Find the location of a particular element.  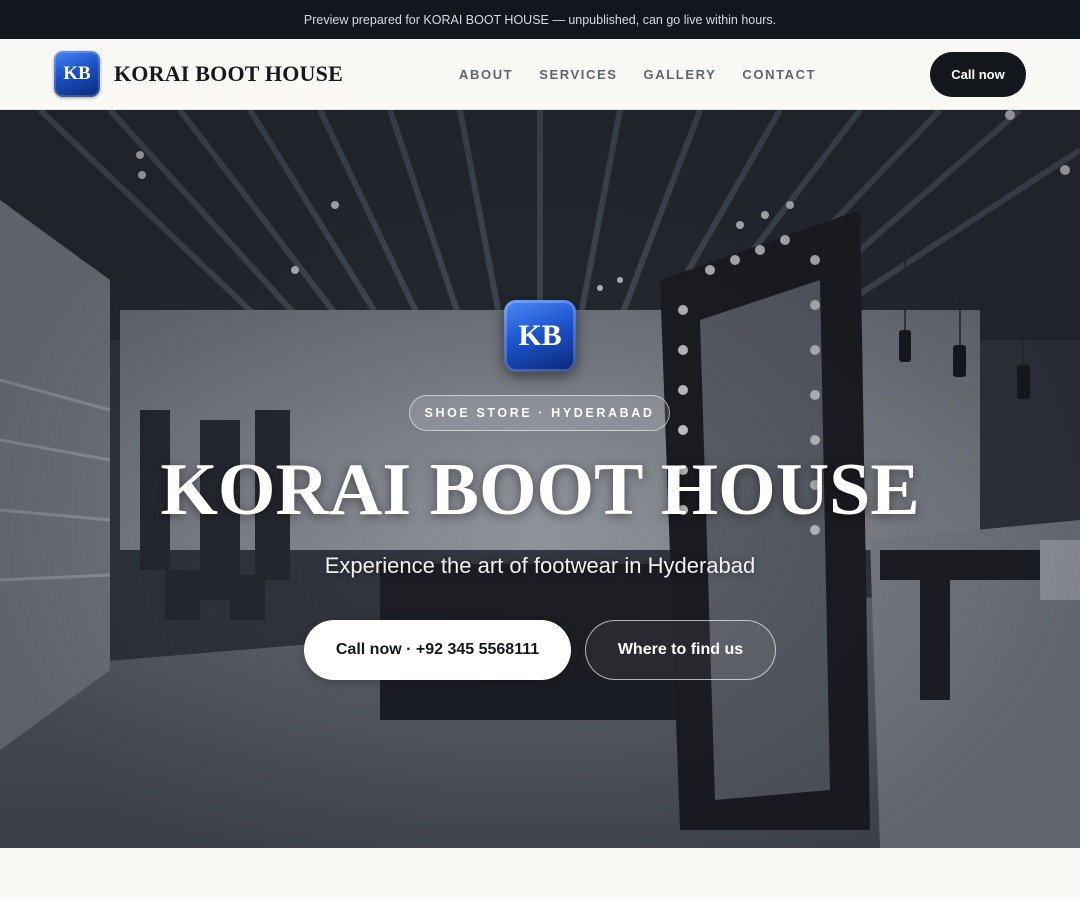

call-phone-button: Call now · +92 345 5568111 is located at coordinates (437, 650).